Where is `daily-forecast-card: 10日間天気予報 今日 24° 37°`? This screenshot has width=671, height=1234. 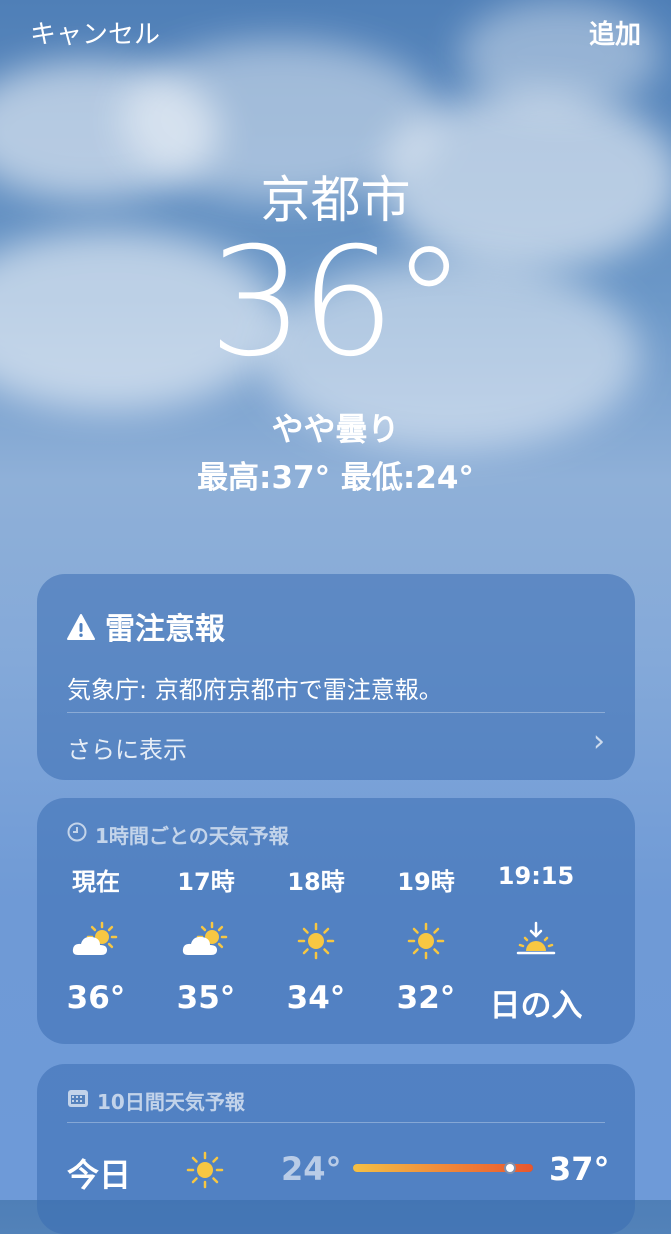
daily-forecast-card: 10日間天気予報 今日 24° 37° is located at coordinates (336, 1149).